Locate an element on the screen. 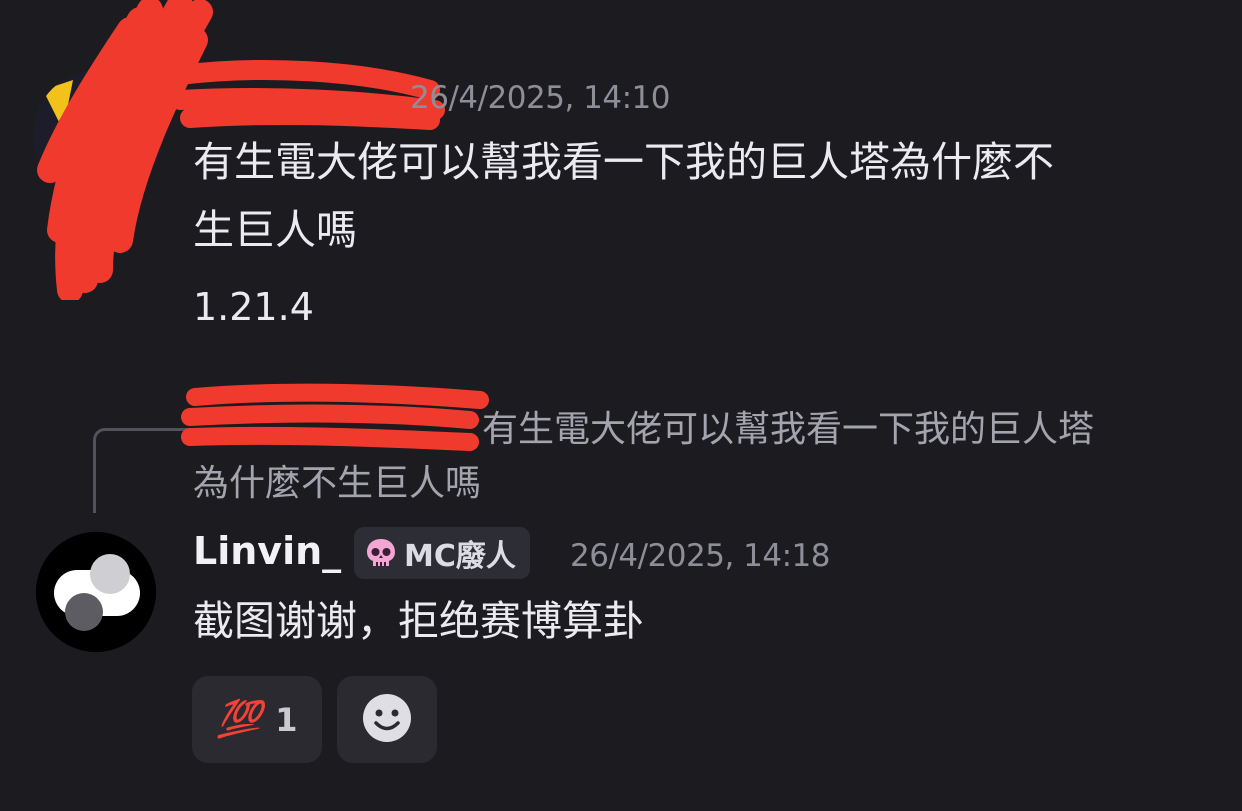 Image resolution: width=1242 pixels, height=811 pixels. skull-icon is located at coordinates (381, 553).